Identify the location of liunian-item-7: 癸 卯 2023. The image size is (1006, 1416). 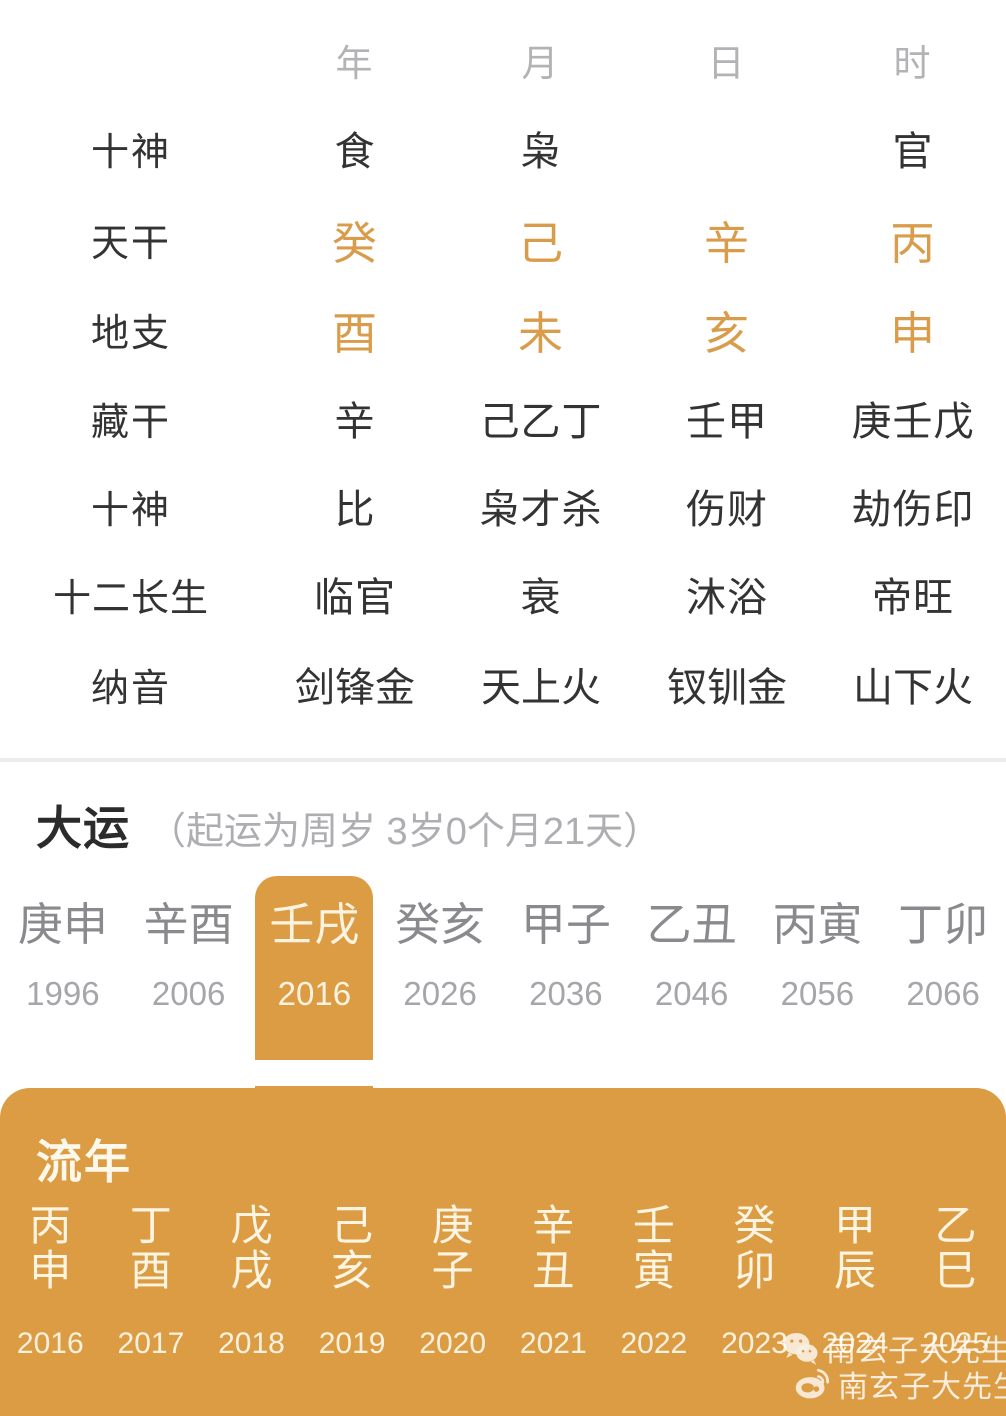
(754, 1281).